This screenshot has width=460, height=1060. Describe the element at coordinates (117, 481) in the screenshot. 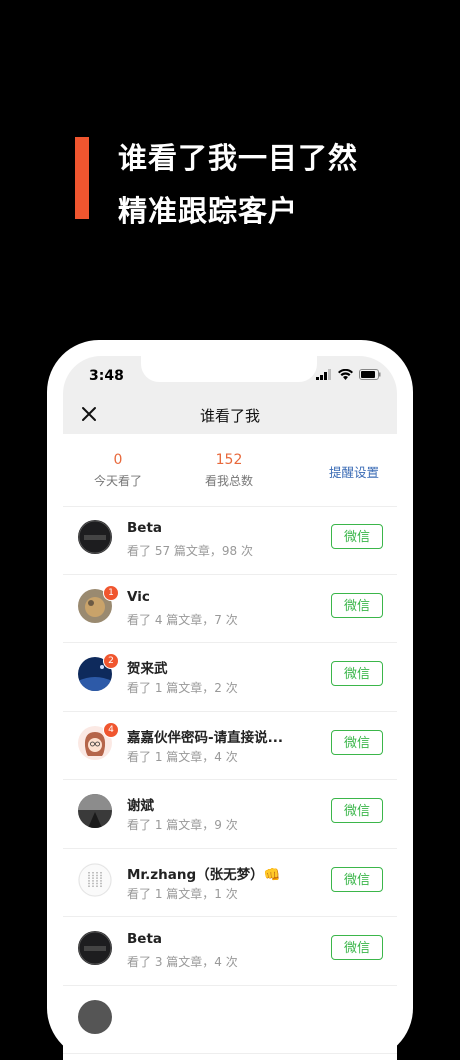

I see `stat-today-label: 今天看了` at that location.